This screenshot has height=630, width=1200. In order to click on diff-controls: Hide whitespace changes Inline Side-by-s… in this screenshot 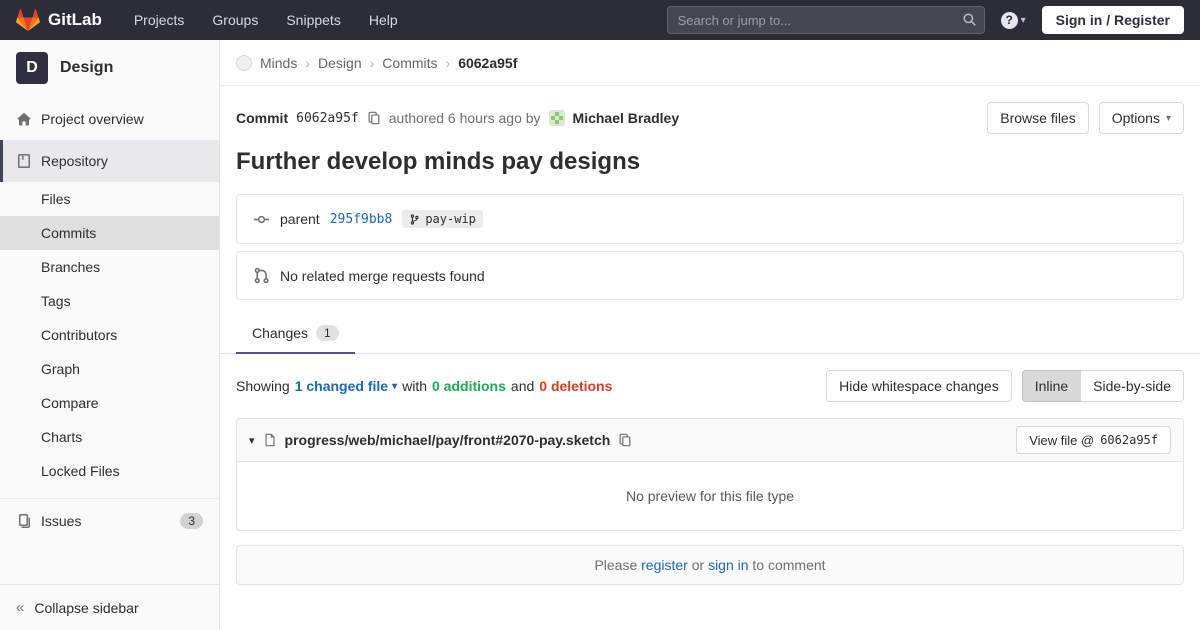, I will do `click(1005, 386)`.